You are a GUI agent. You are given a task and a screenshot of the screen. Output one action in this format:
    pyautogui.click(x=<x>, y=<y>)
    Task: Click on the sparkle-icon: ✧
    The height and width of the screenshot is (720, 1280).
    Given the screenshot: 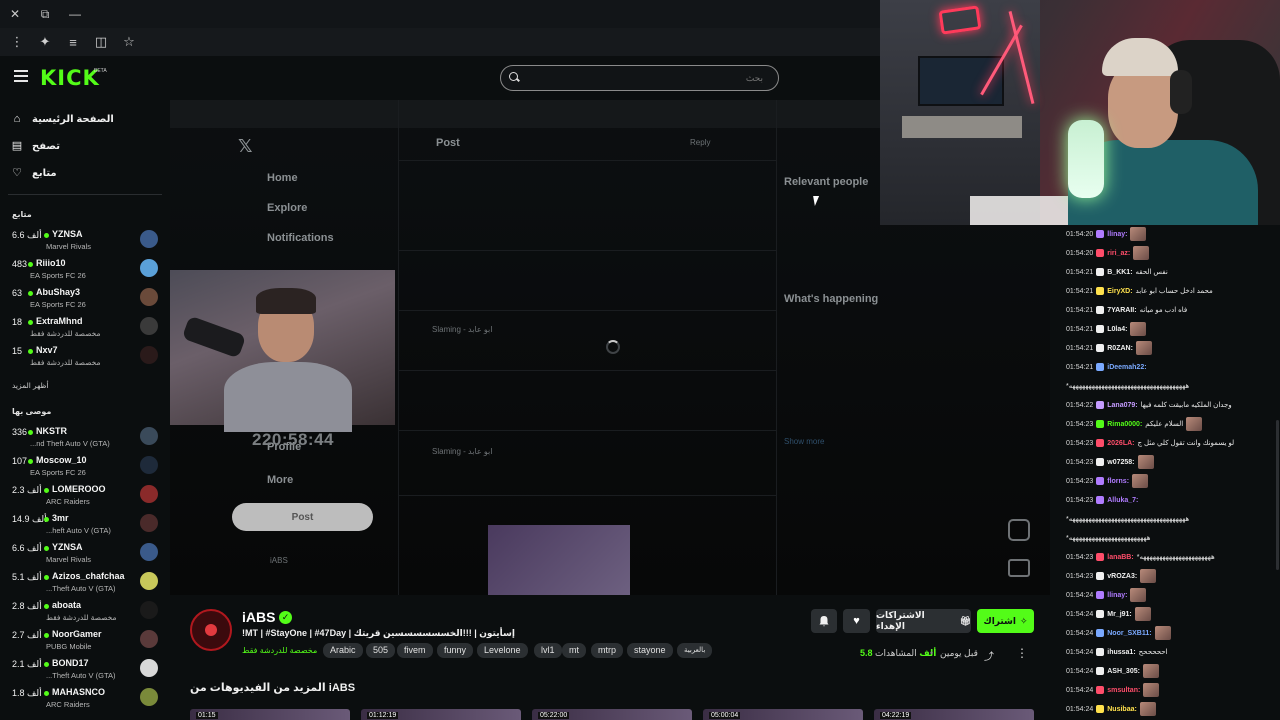 What is the action you would take?
    pyautogui.click(x=1024, y=620)
    